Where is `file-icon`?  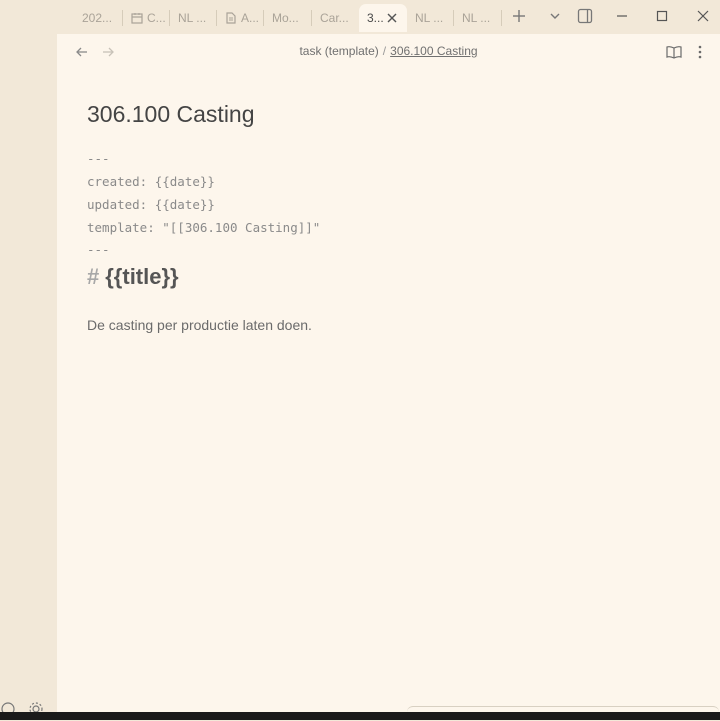 file-icon is located at coordinates (231, 18).